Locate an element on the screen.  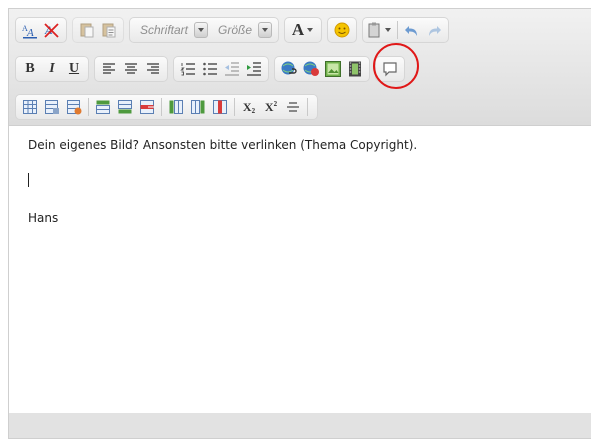
insert-group is located at coordinates (322, 69).